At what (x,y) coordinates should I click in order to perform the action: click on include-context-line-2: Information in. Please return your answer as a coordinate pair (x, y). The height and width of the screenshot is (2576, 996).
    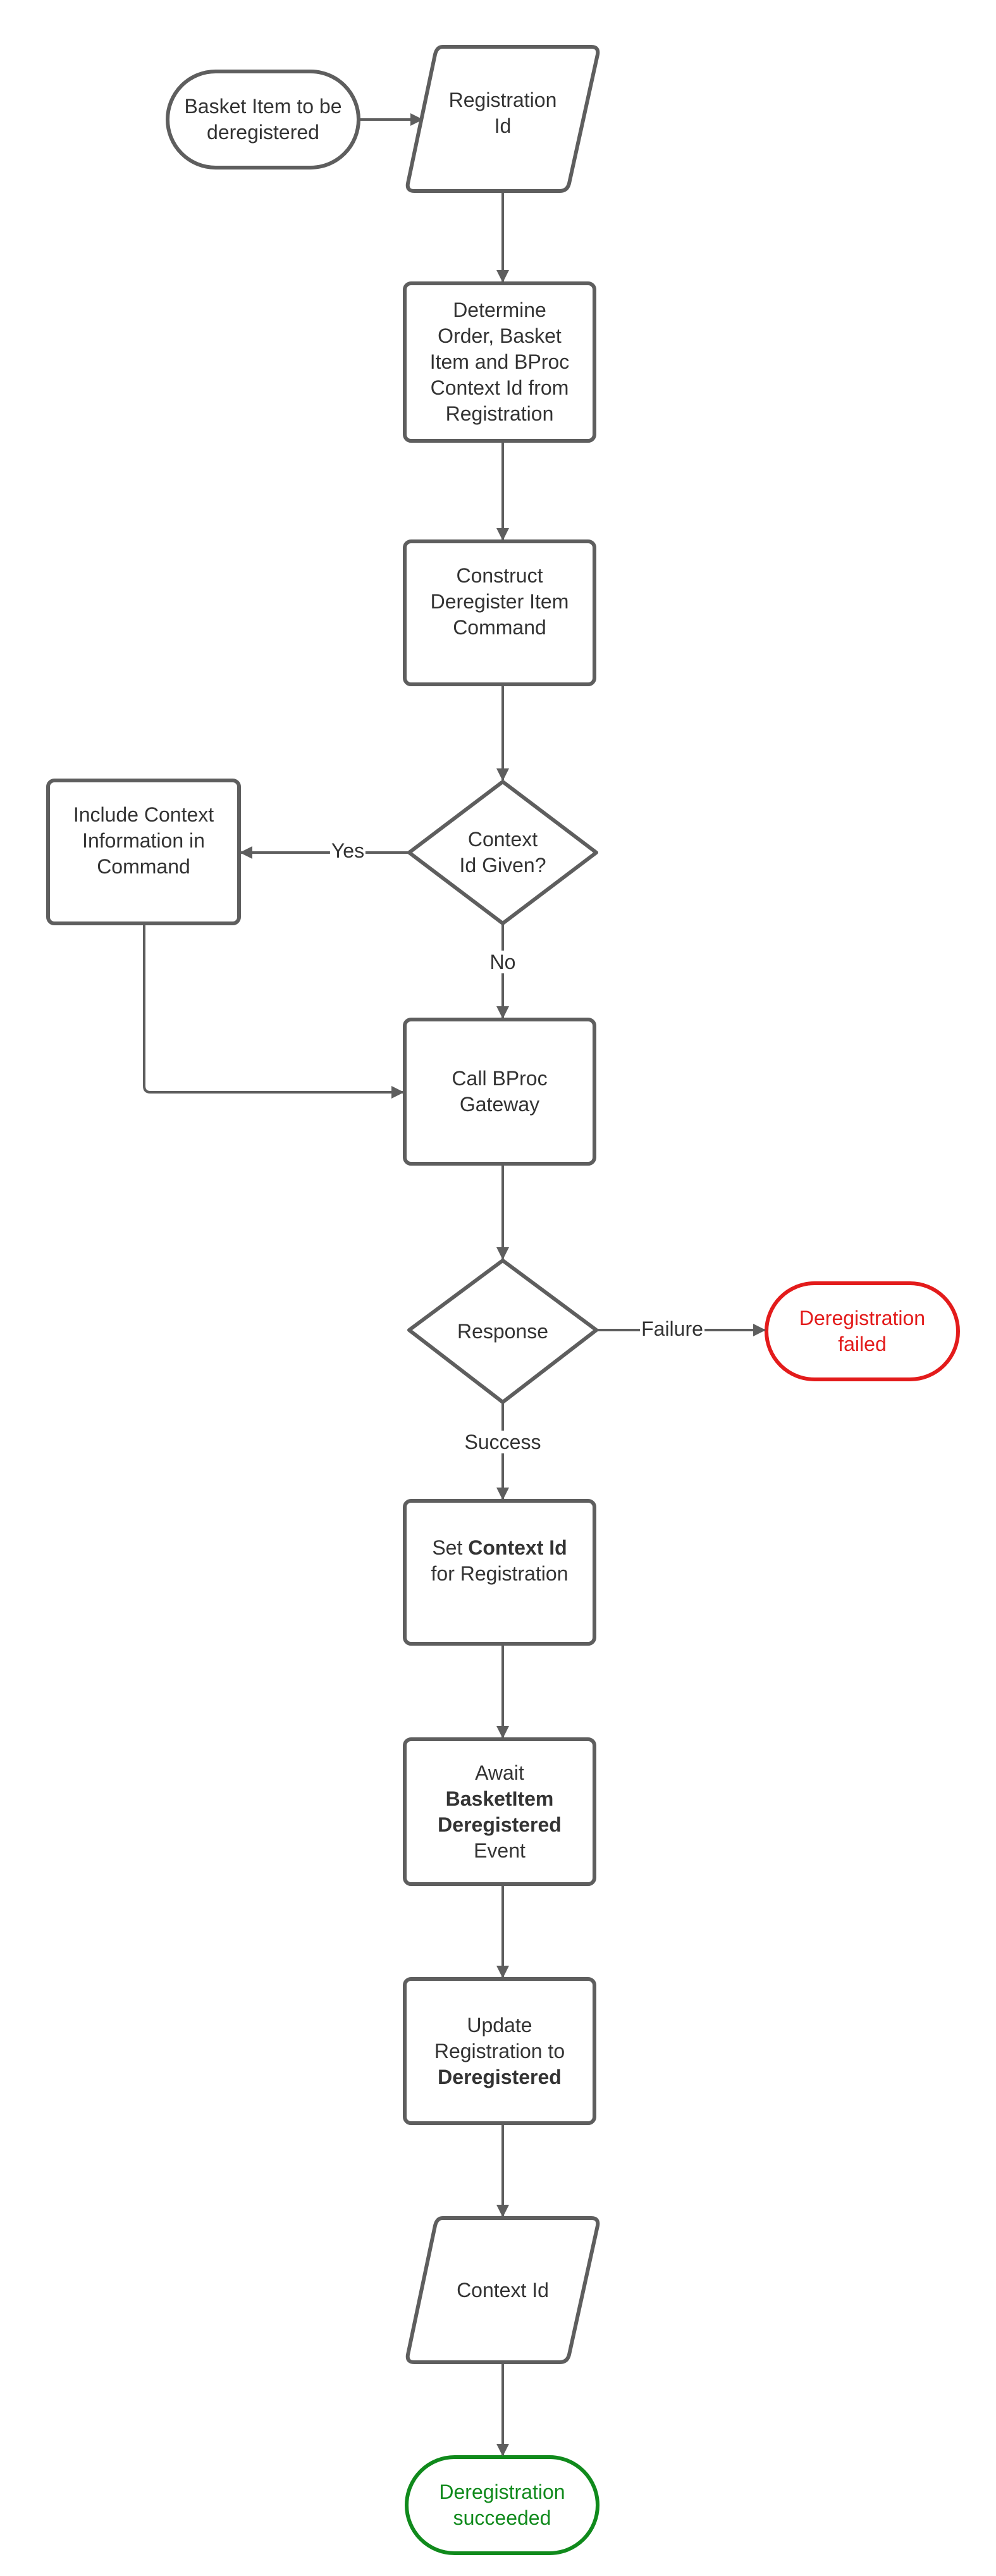
    Looking at the image, I should click on (143, 840).